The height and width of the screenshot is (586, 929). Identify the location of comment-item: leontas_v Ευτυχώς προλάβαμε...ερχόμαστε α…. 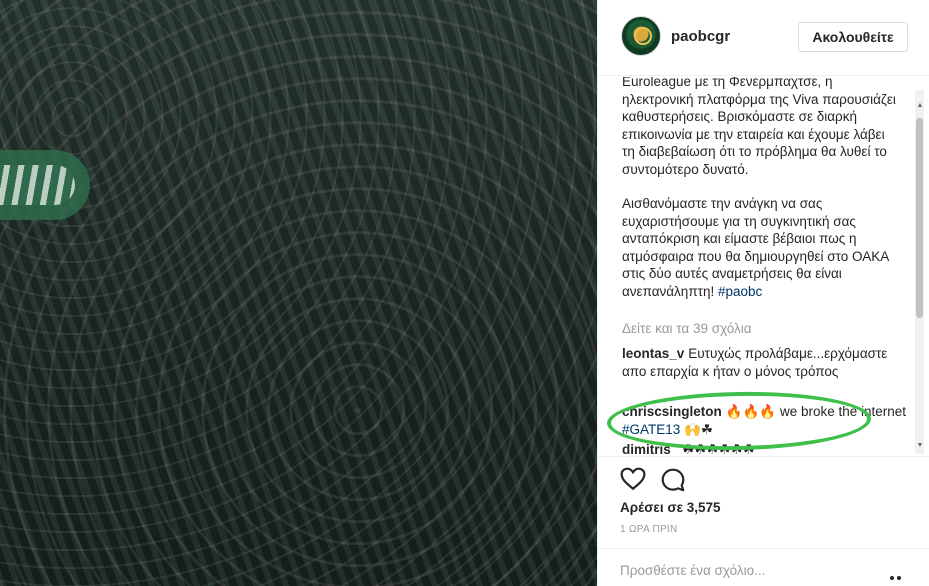
(764, 362).